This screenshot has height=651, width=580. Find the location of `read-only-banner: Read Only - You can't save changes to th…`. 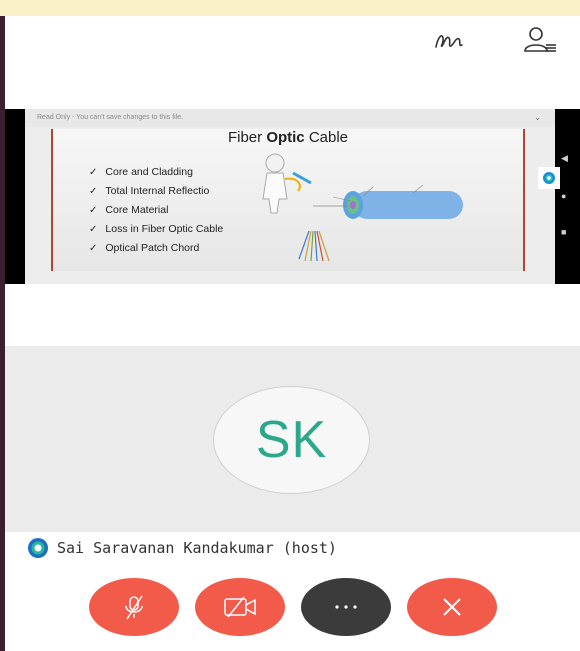

read-only-banner: Read Only - You can't save changes to th… is located at coordinates (290, 118).